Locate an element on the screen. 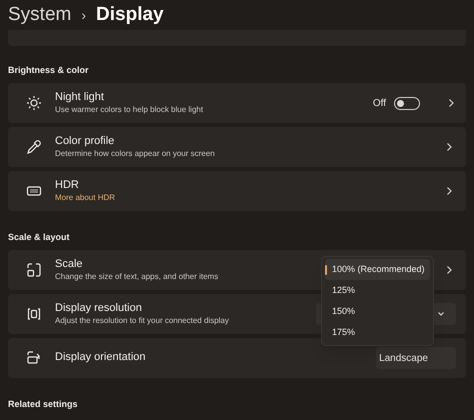 The height and width of the screenshot is (420, 474). dropdown: Landscape is located at coordinates (416, 358).